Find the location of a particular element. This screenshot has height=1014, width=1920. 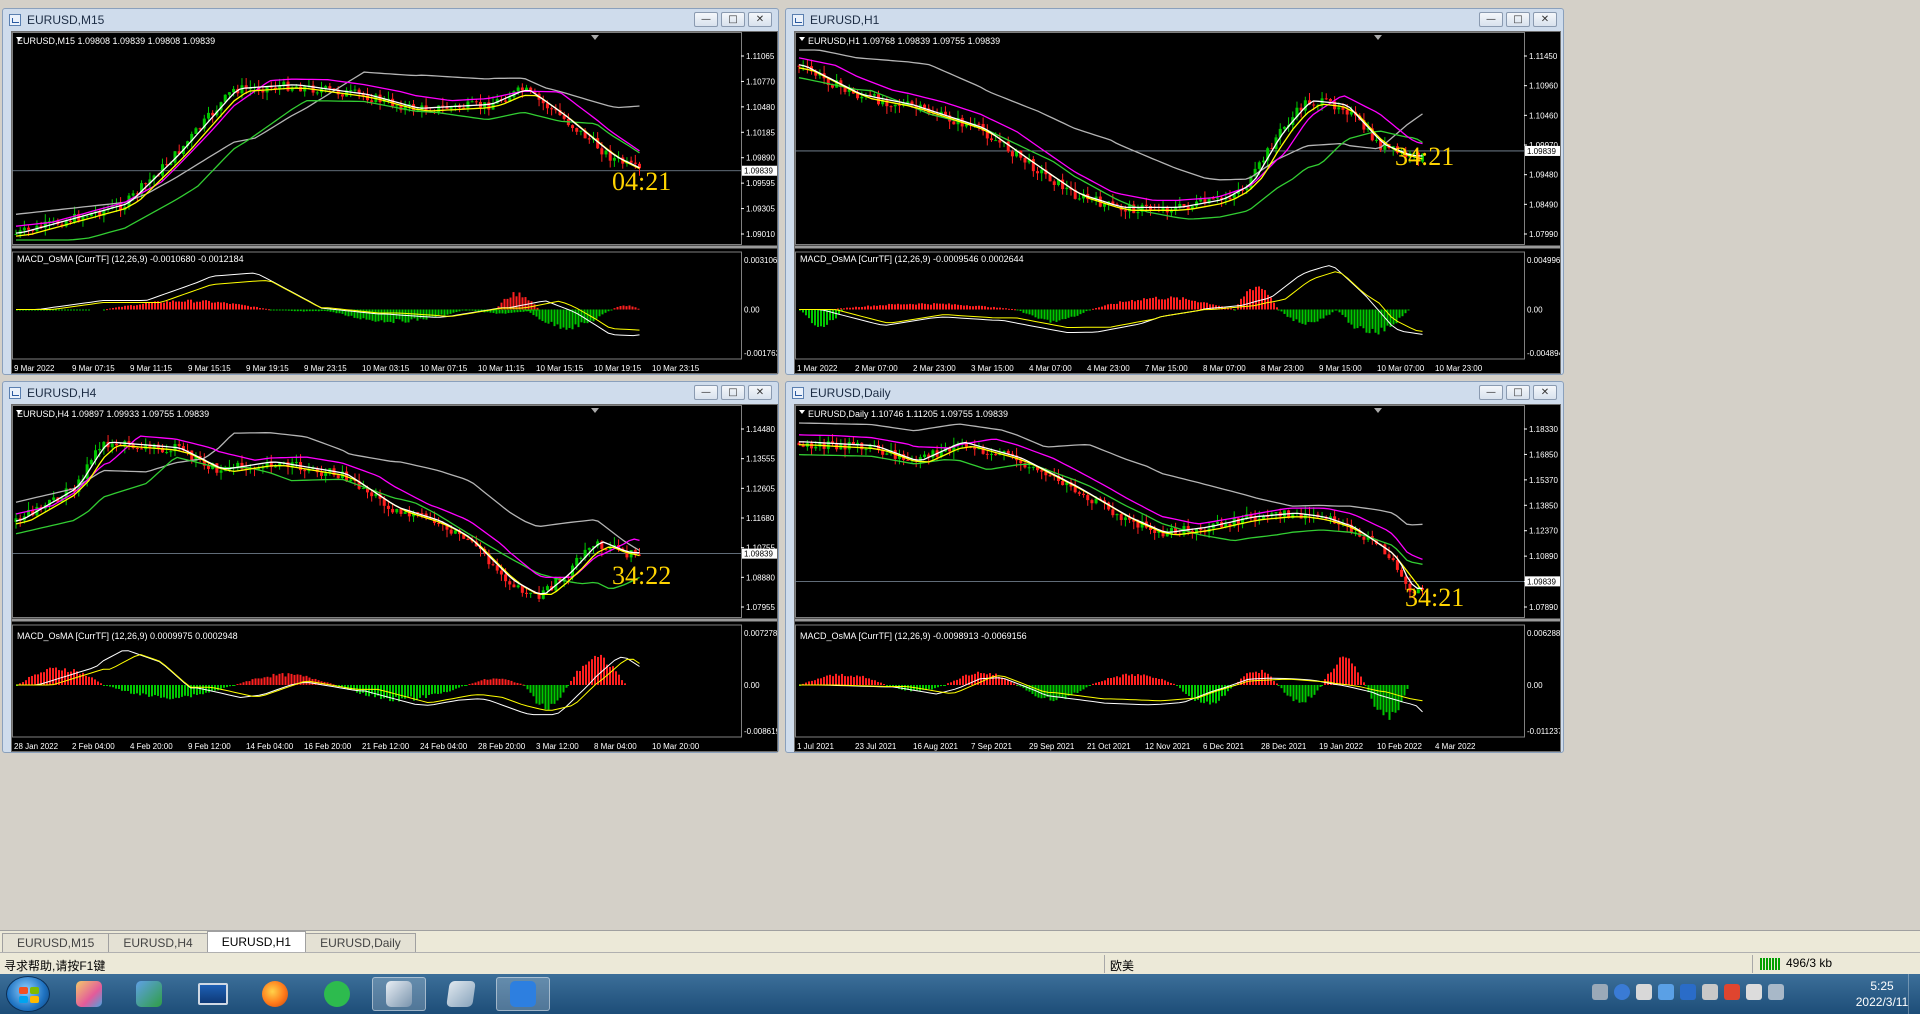

signal-tray-icon is located at coordinates (1776, 992).